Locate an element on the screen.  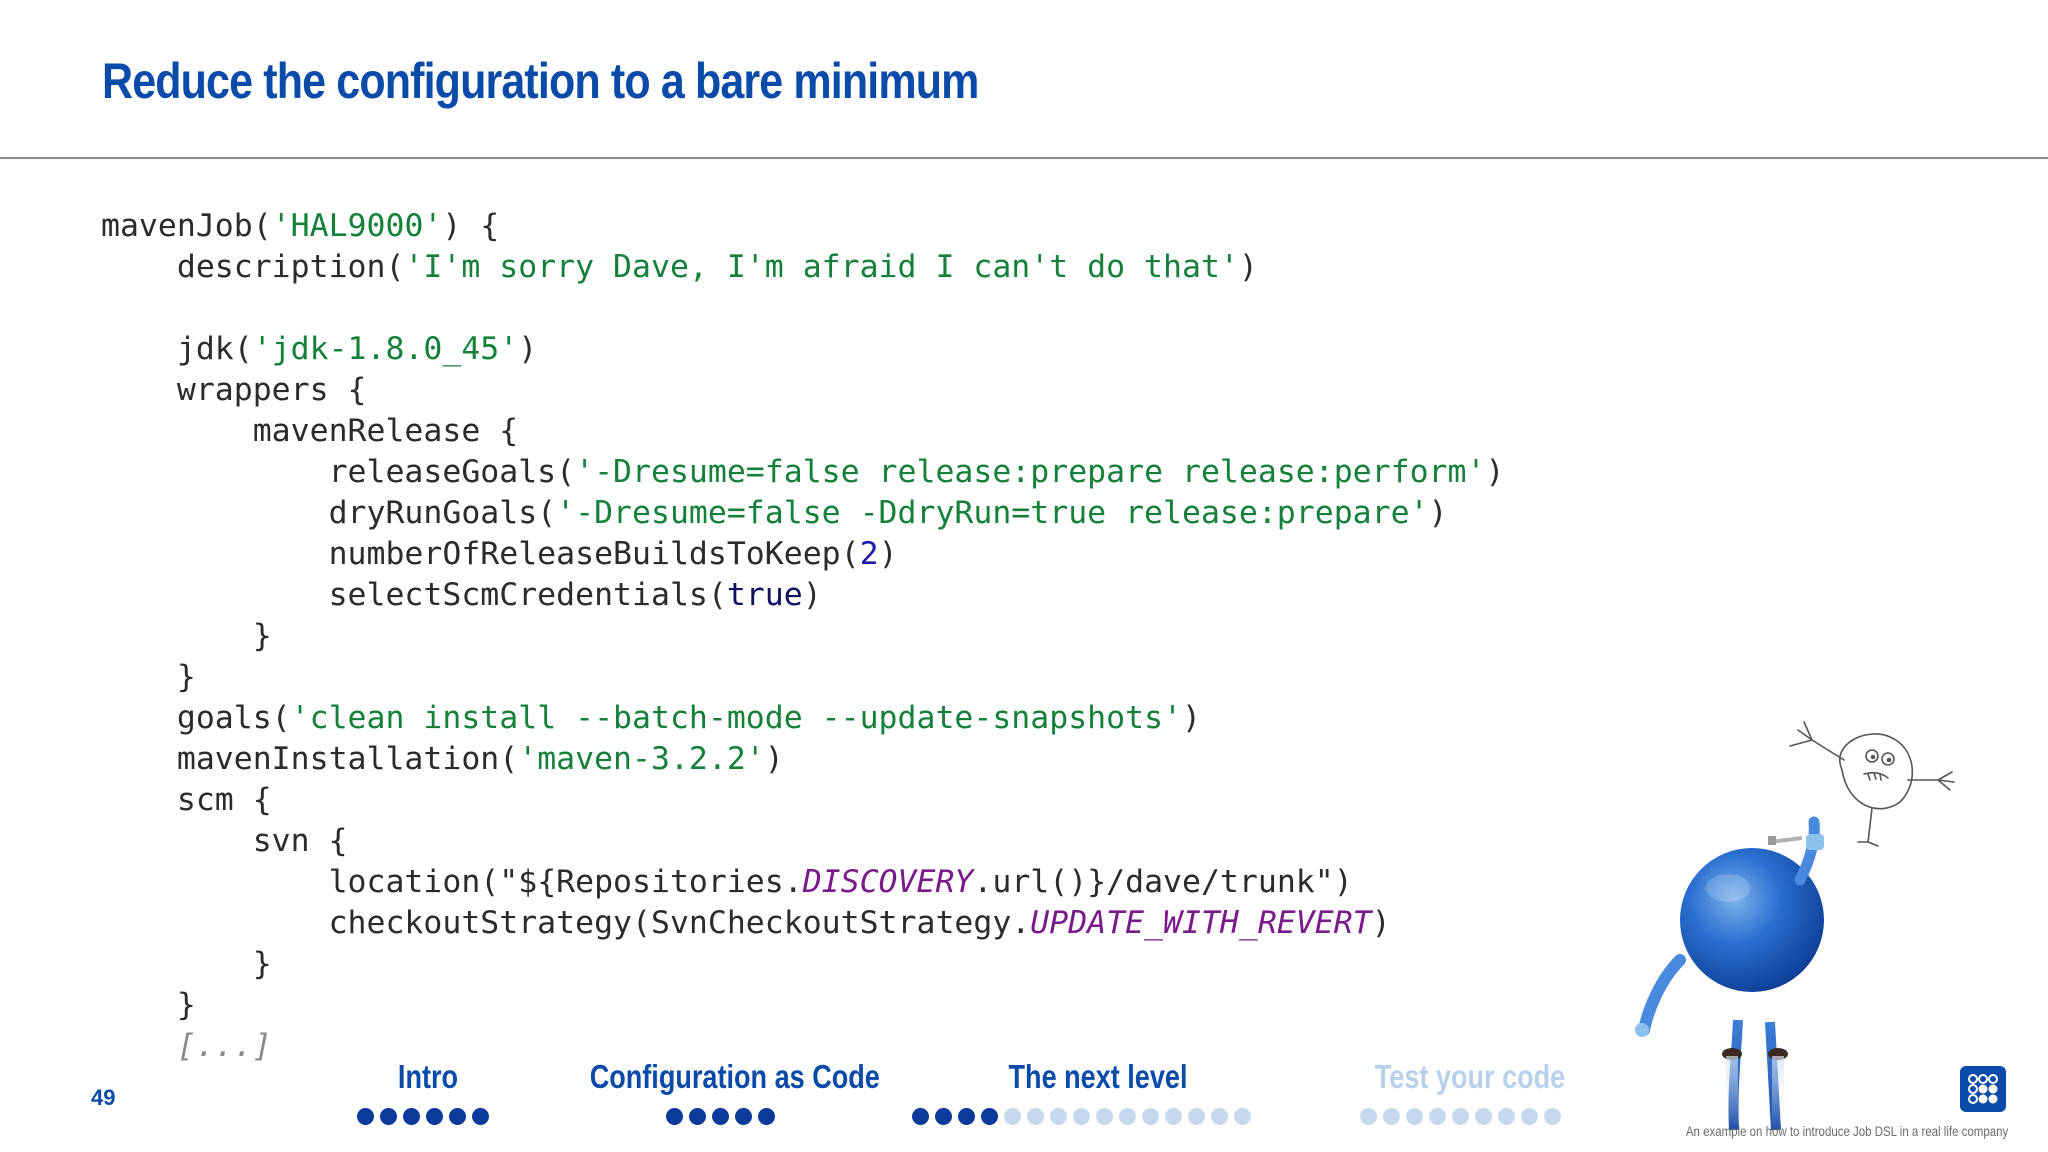
nav-dots-the-next-level is located at coordinates (1081, 1116).